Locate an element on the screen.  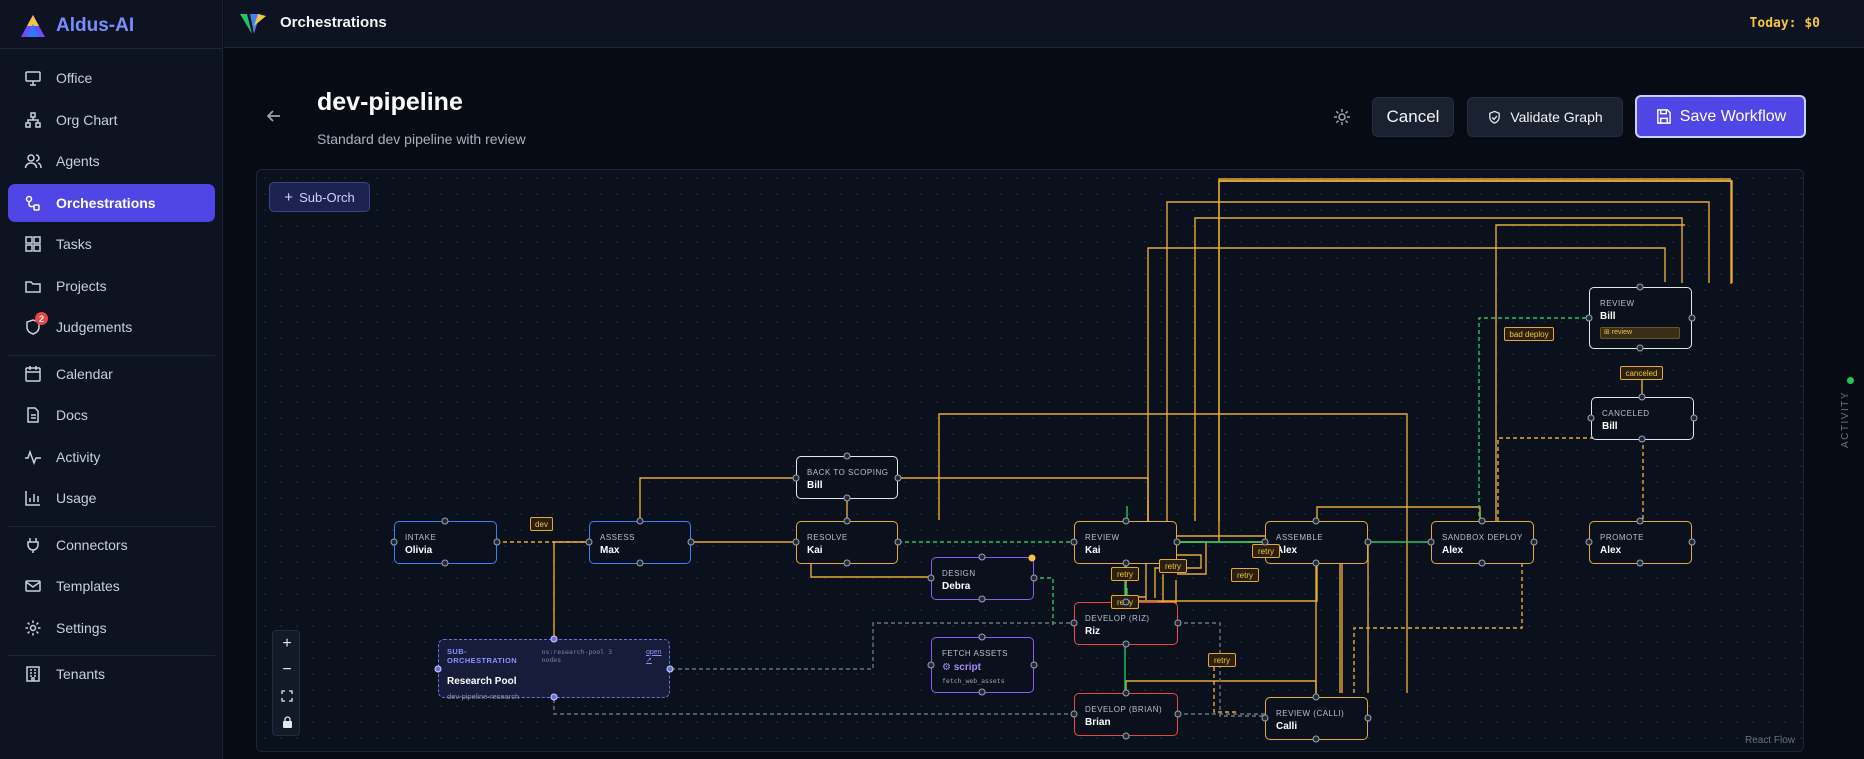
zoom-in-button: + is located at coordinates (287, 644).